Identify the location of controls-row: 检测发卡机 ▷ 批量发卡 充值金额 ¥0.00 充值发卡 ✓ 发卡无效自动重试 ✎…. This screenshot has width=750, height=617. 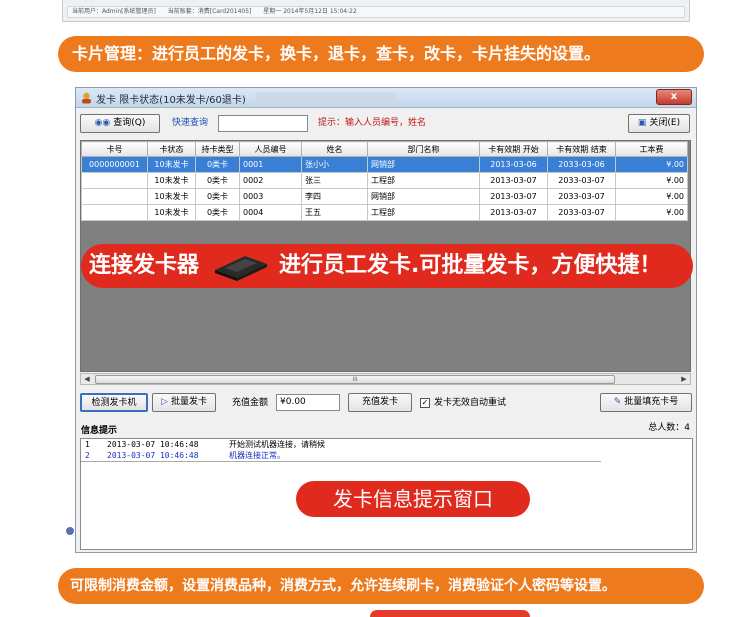
(387, 402).